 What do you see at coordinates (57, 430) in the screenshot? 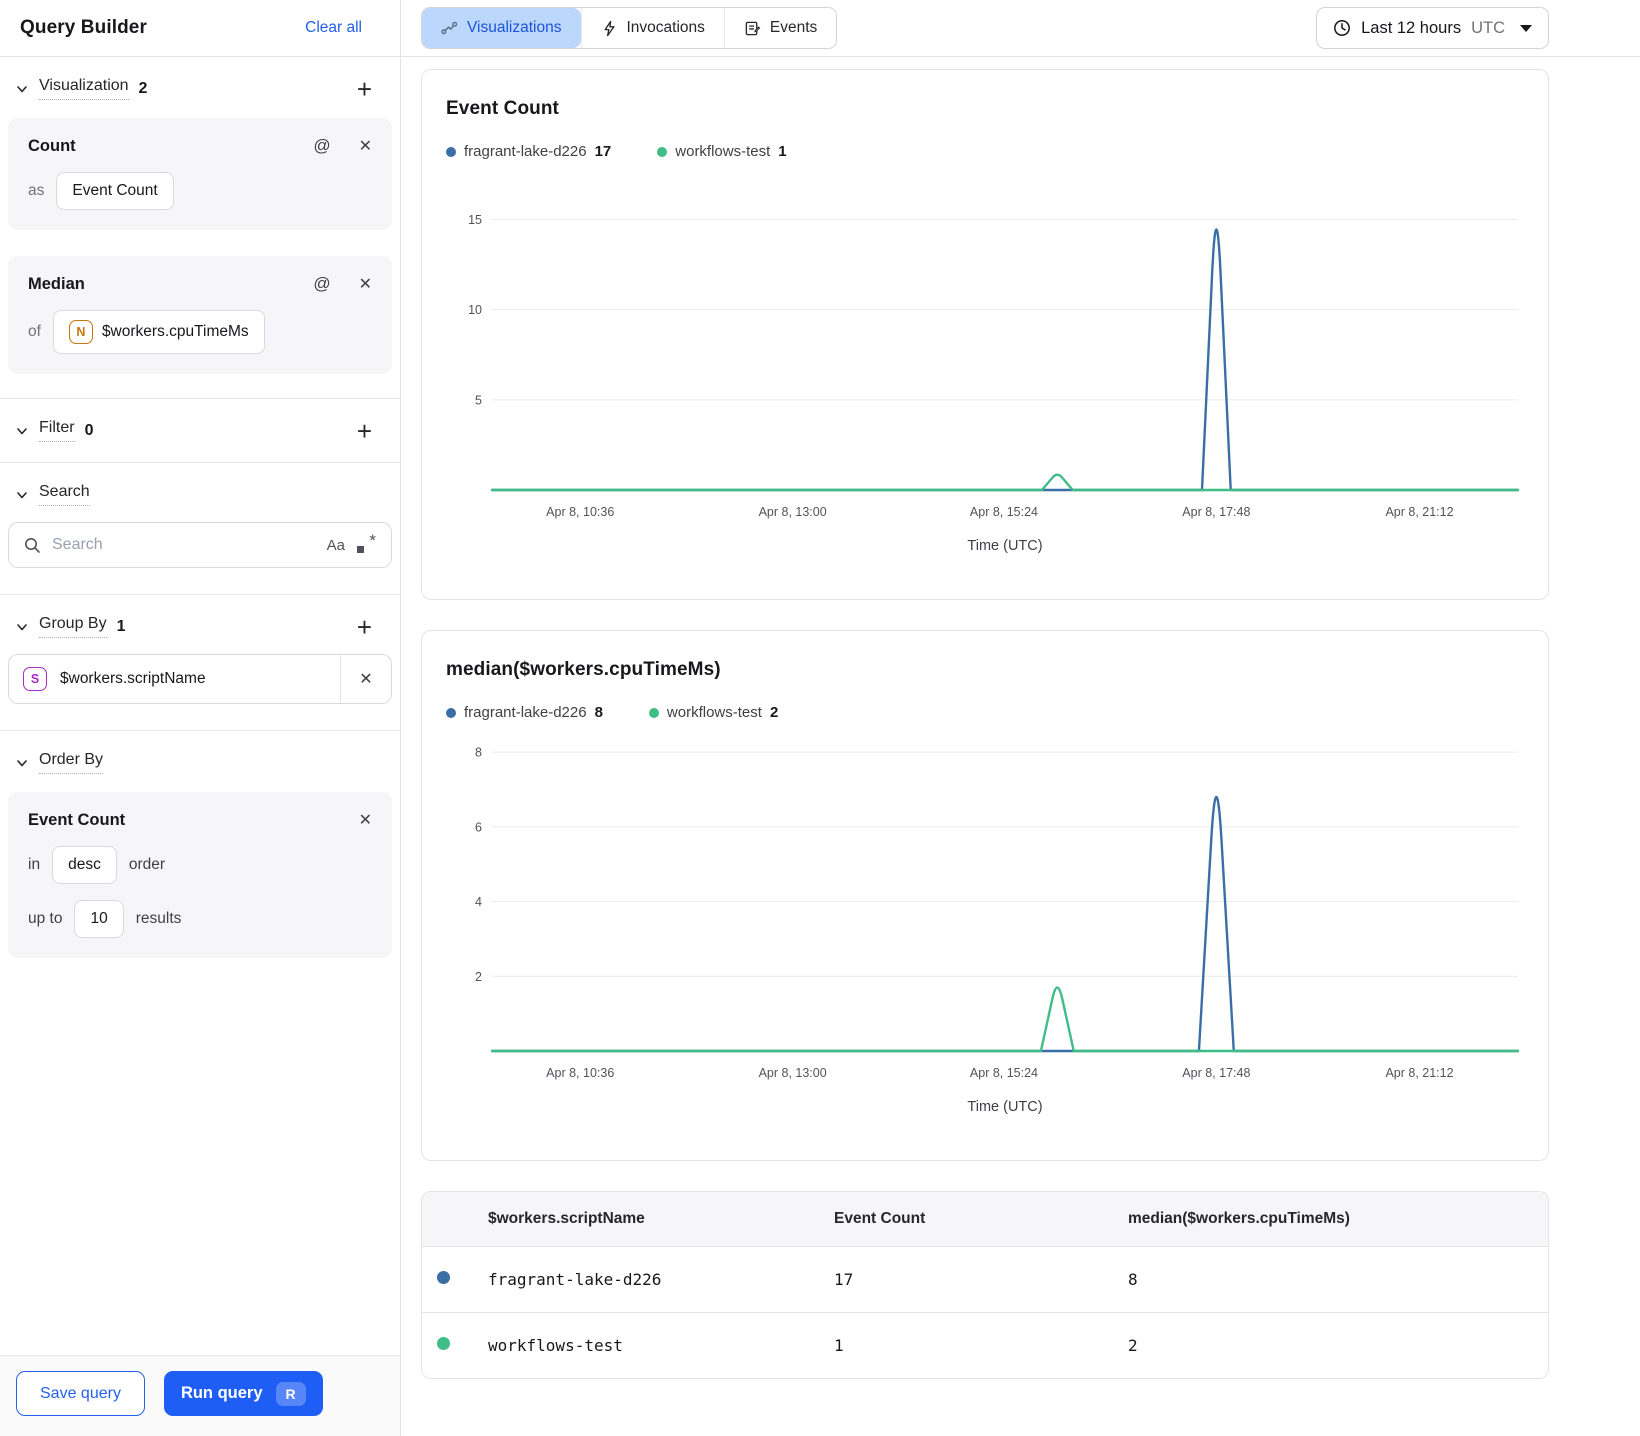
I see `filter-label: Filter` at bounding box center [57, 430].